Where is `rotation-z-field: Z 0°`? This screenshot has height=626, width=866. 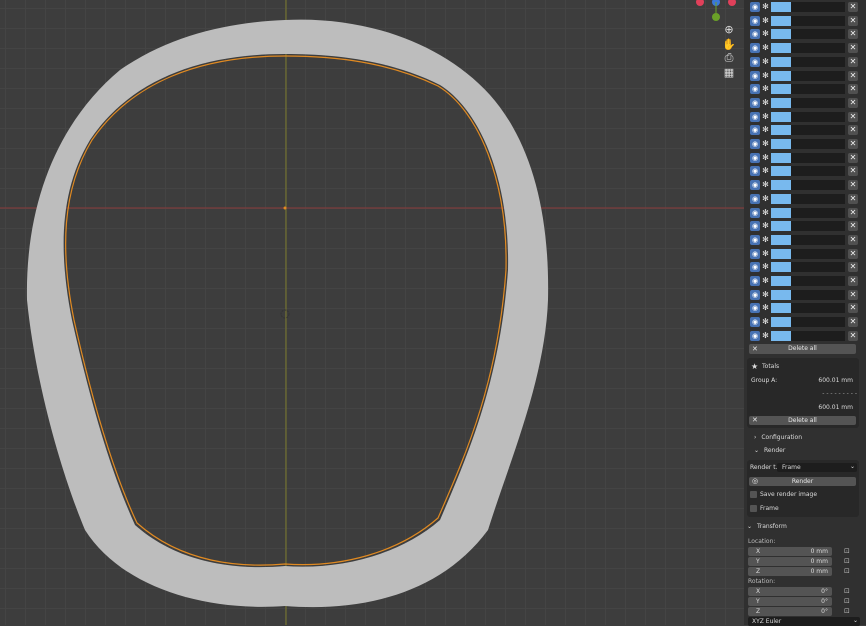
rotation-z-field: Z 0° is located at coordinates (790, 611).